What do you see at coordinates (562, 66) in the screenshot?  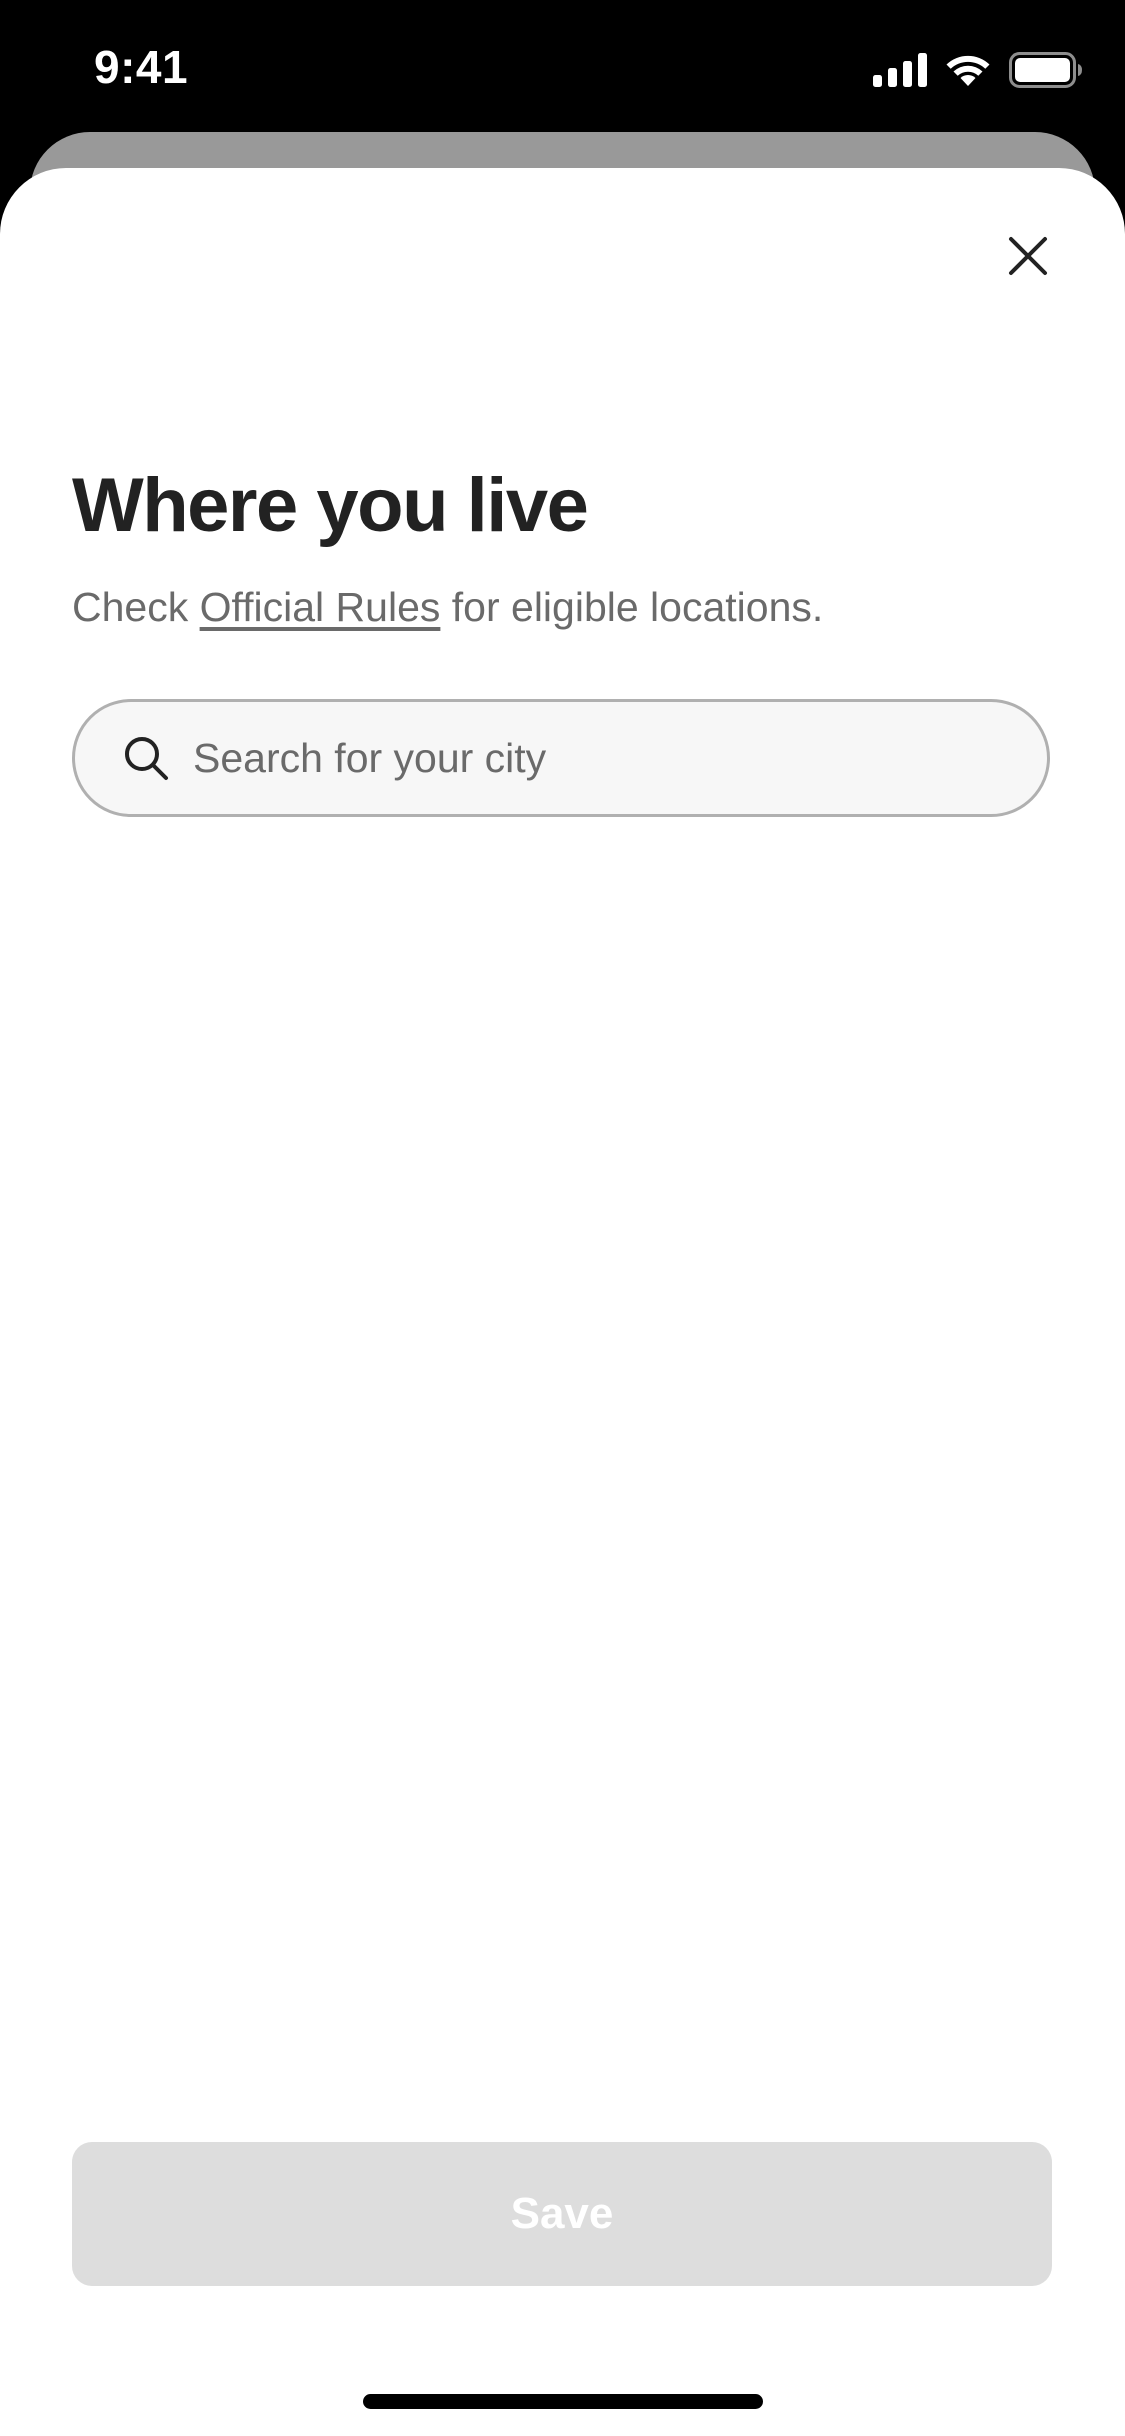 I see `status-bar: 9:41` at bounding box center [562, 66].